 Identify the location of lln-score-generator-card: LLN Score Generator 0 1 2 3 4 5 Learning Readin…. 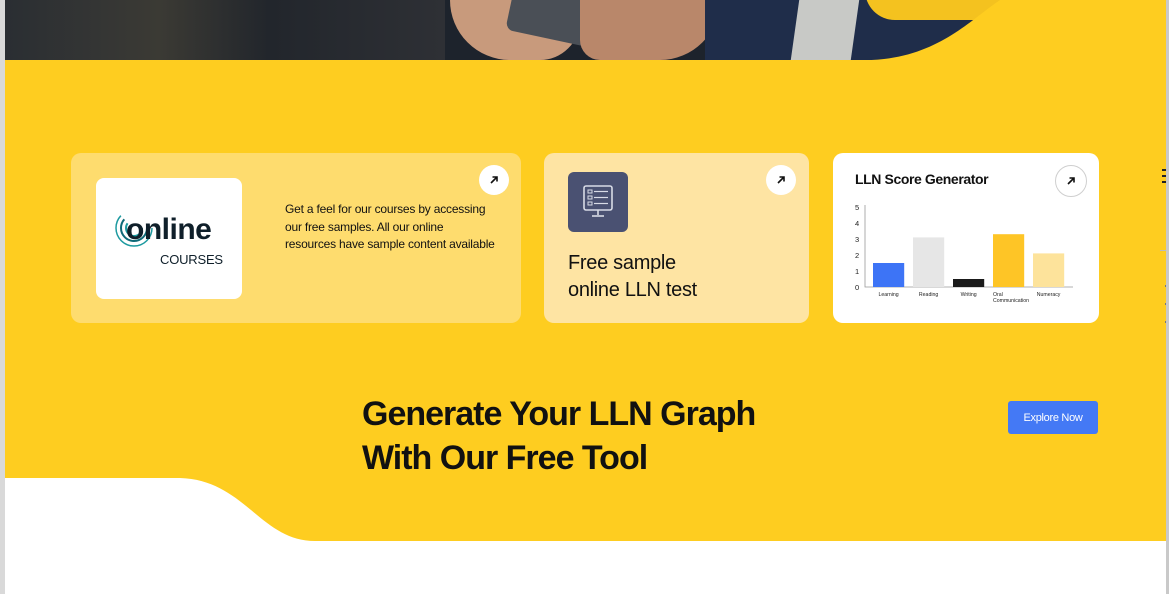
(966, 238).